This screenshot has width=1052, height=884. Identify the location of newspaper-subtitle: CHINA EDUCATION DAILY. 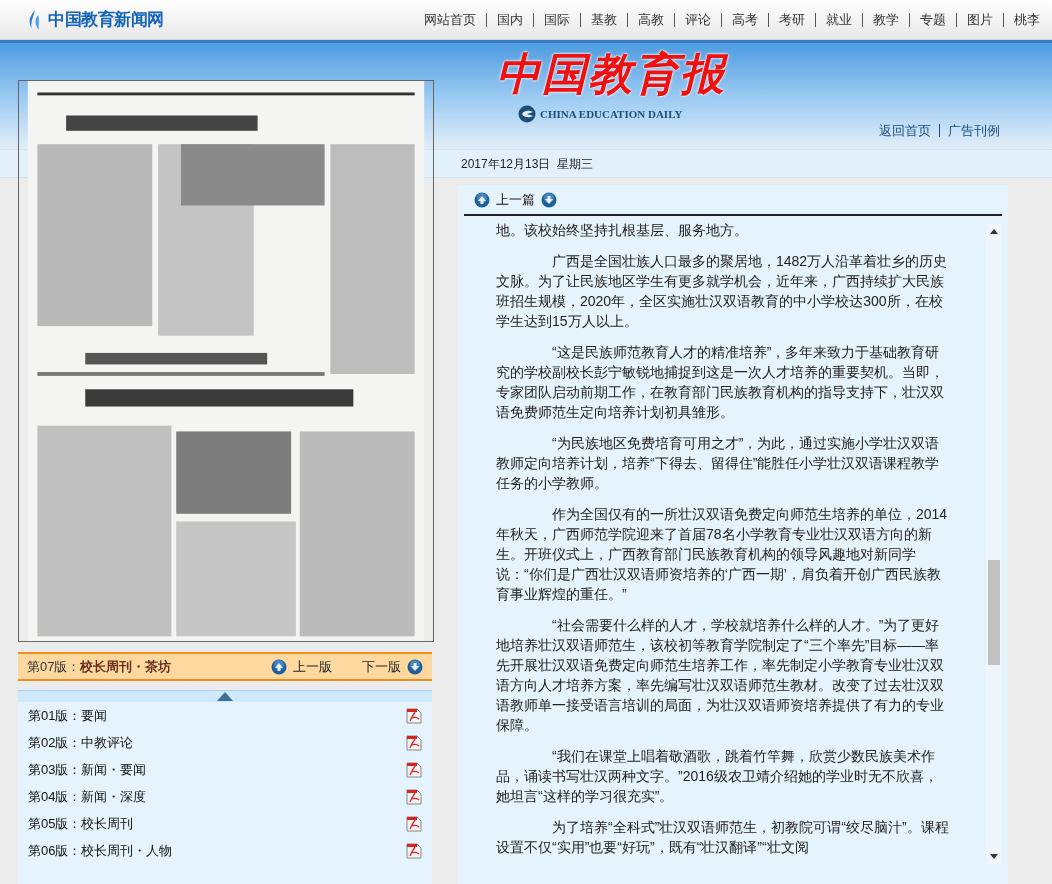
(611, 114).